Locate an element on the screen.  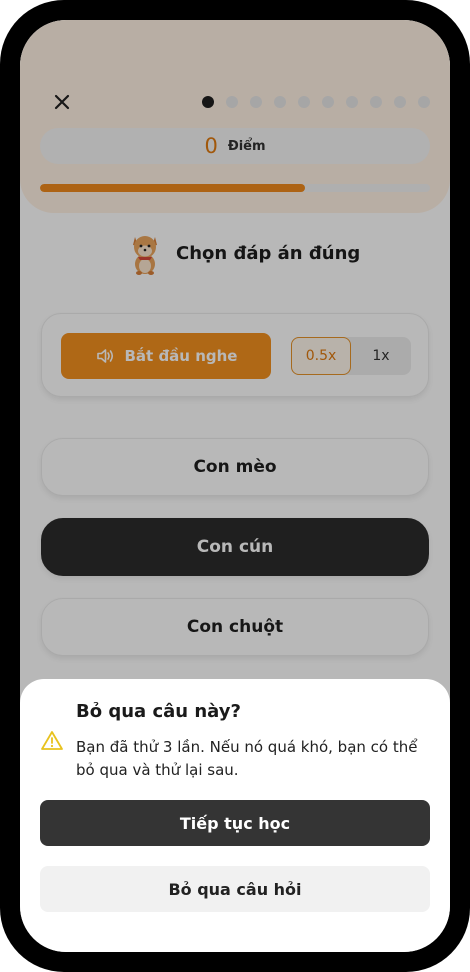
skip-question-button: Bỏ qua câu hỏi is located at coordinates (235, 889).